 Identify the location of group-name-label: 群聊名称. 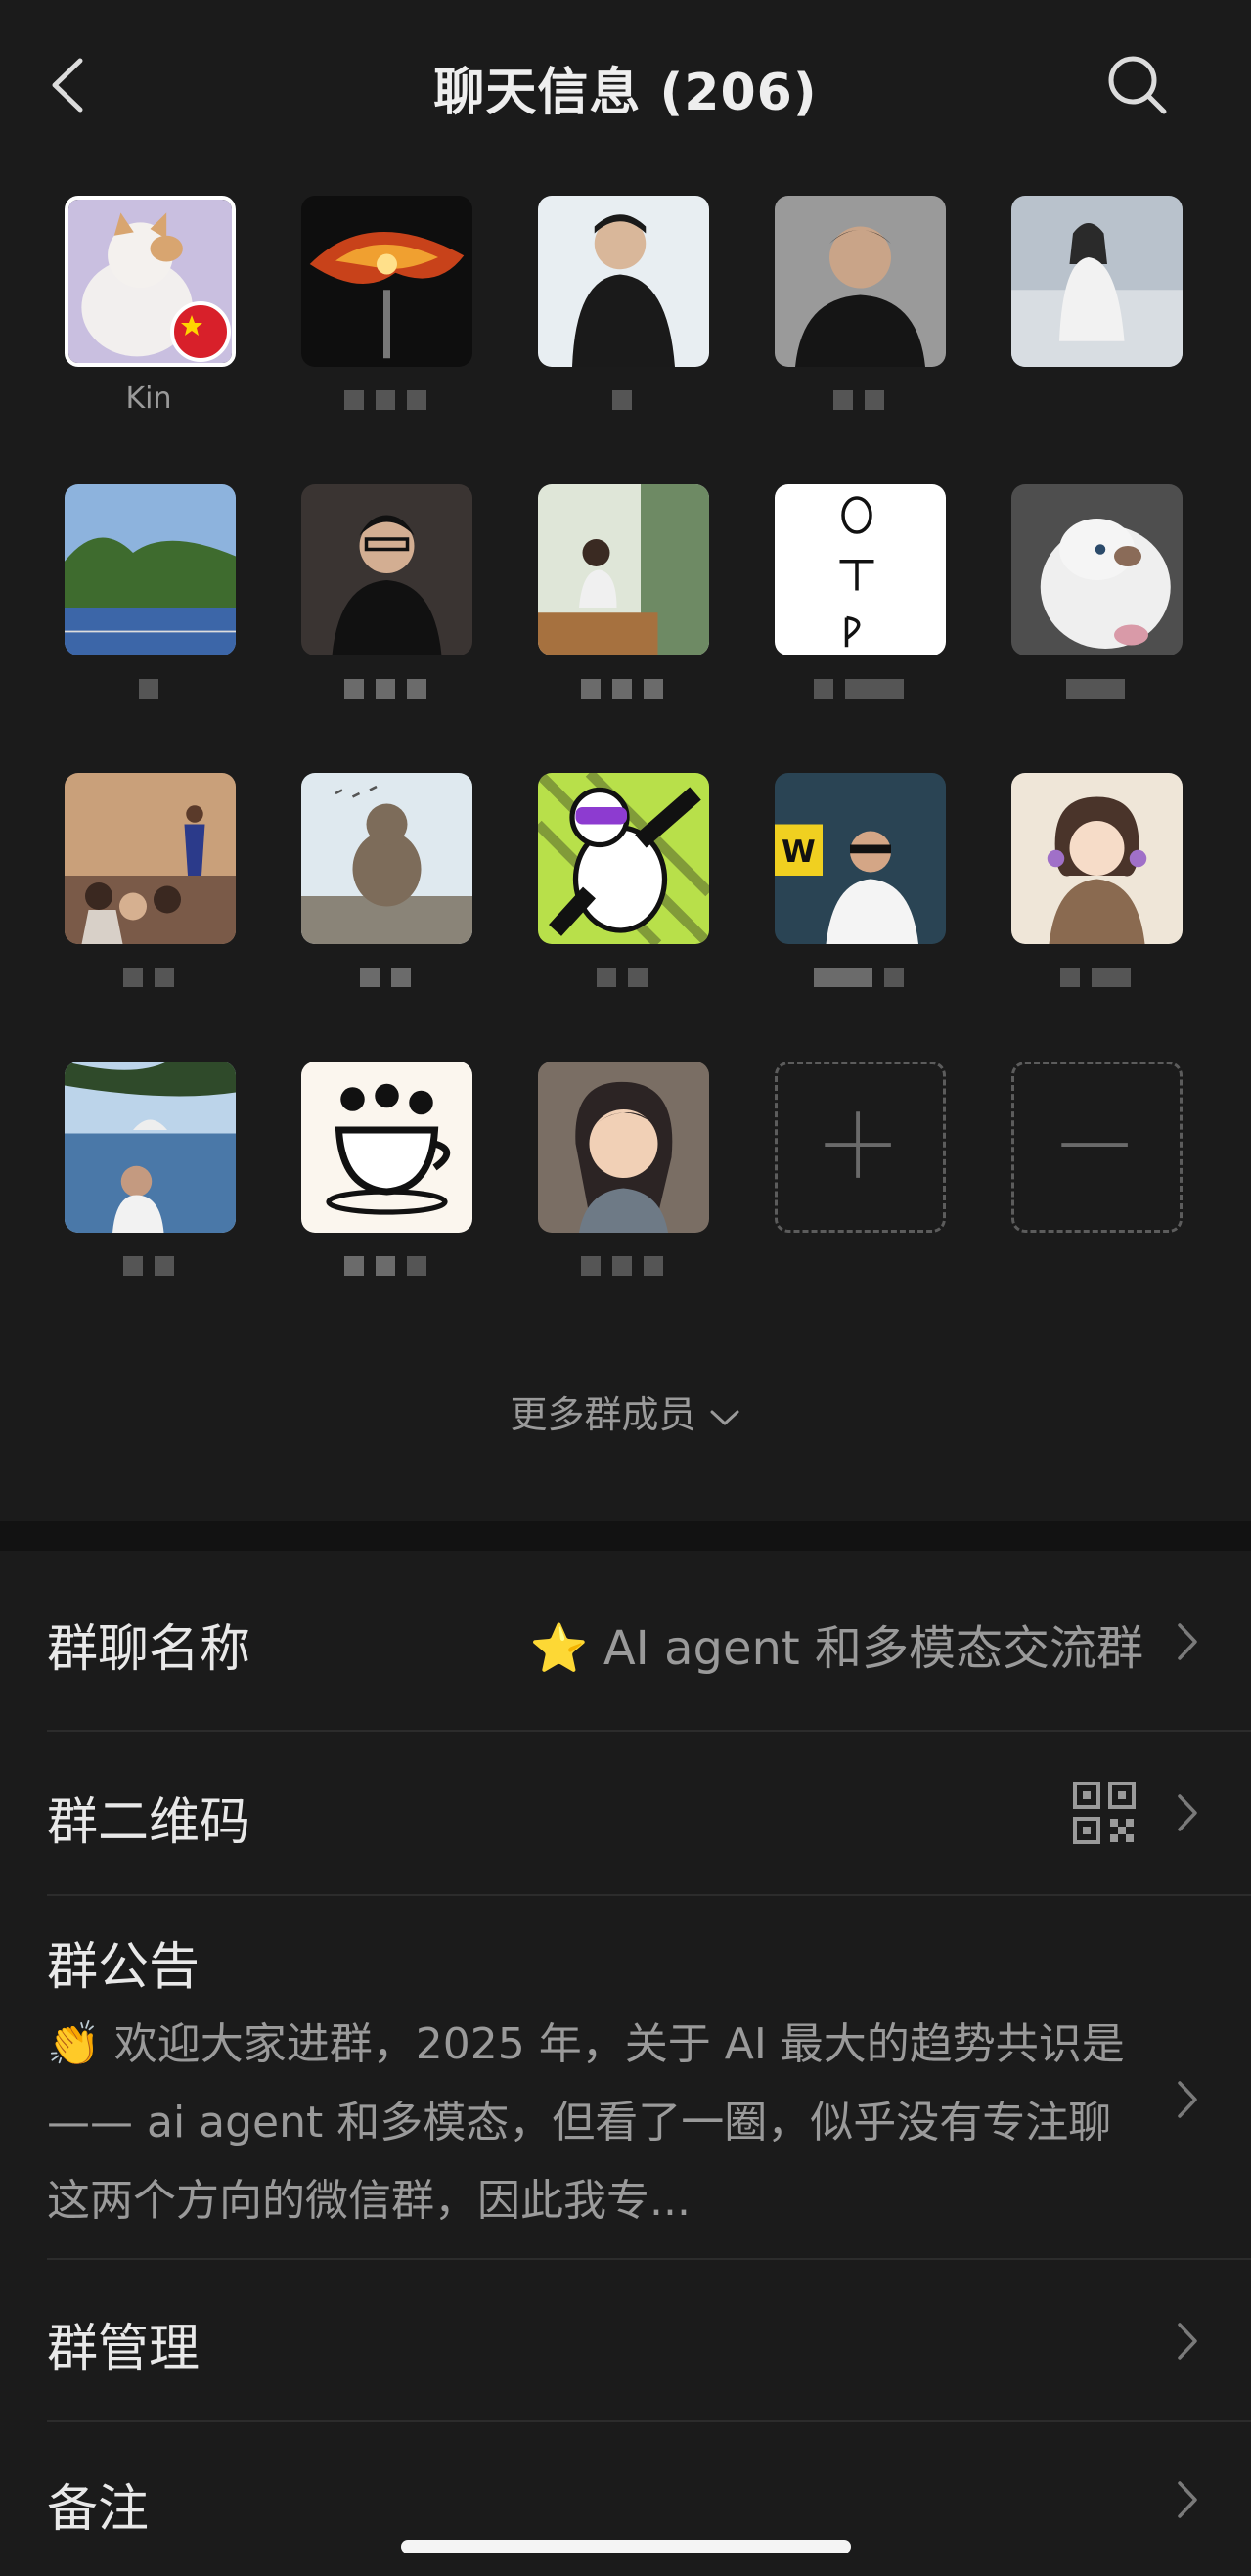
(149, 1649).